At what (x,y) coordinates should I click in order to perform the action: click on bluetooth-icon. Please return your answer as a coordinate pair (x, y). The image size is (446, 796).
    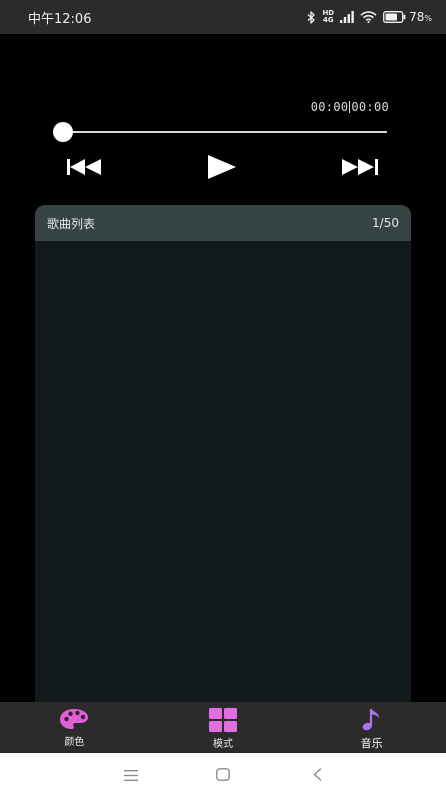
    Looking at the image, I should click on (311, 17).